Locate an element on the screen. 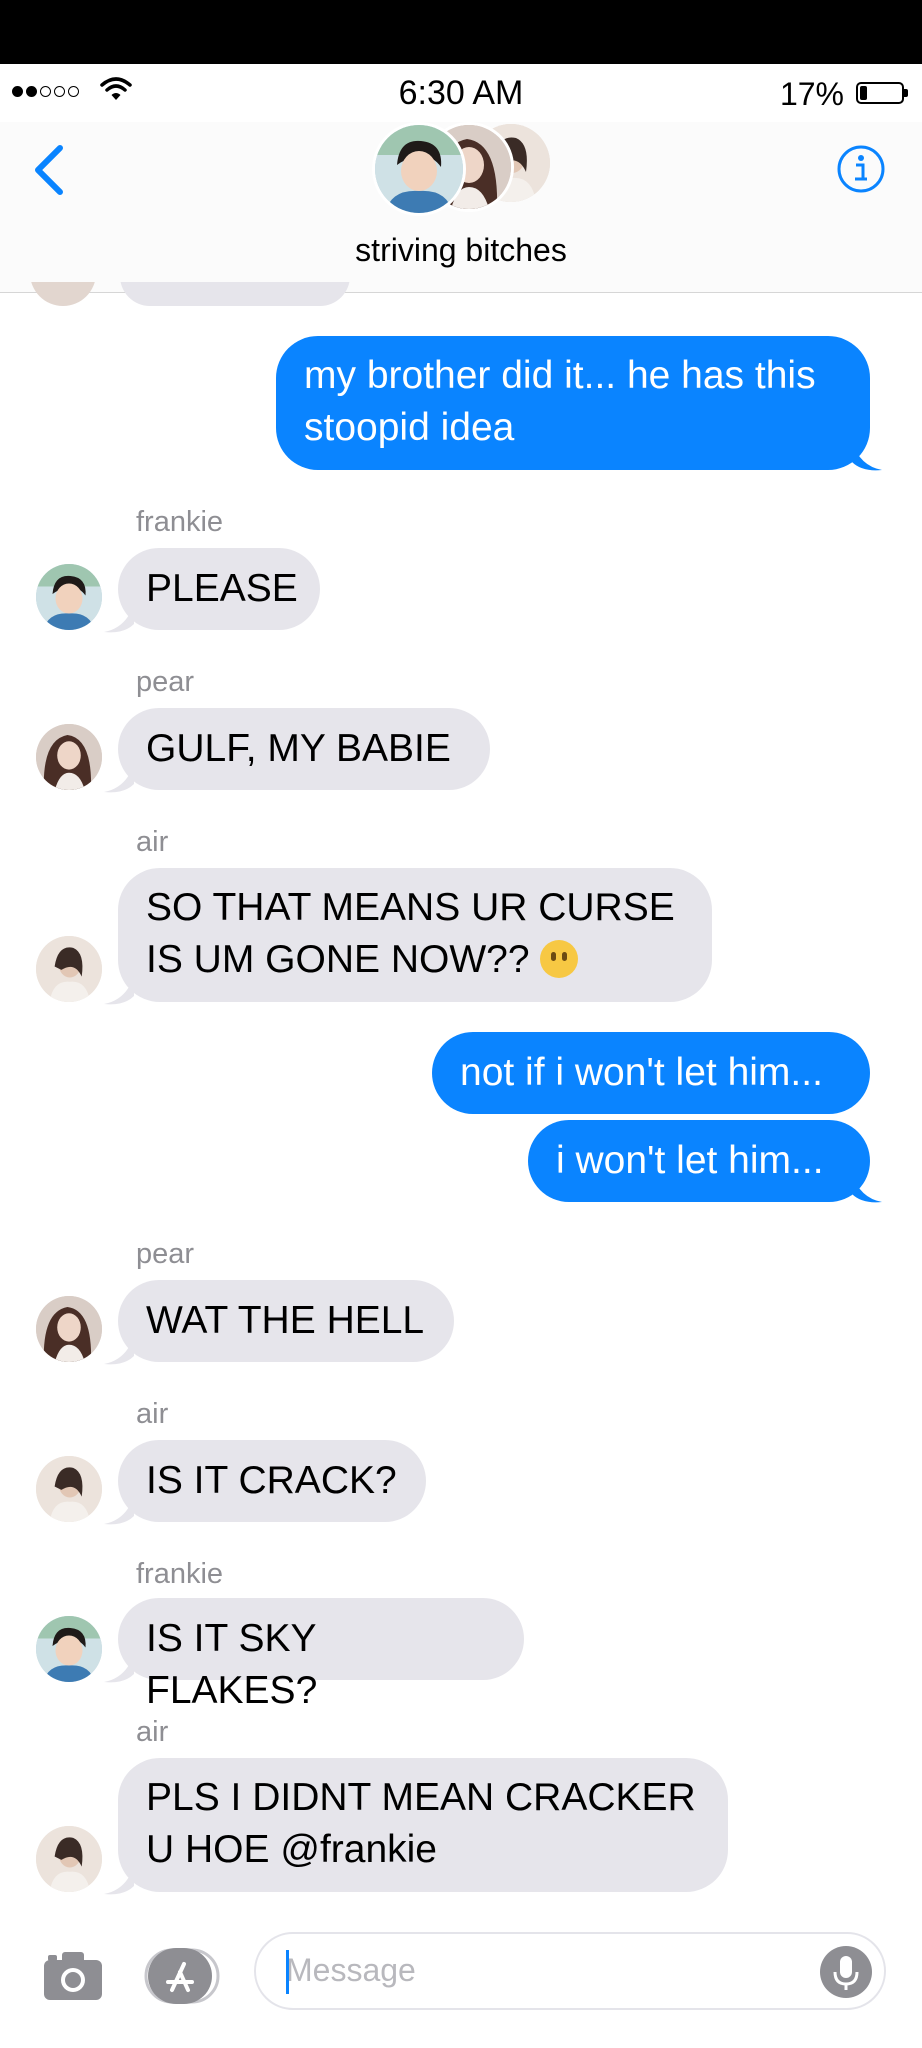  message-text: IS IT SKY FLAKES? is located at coordinates (232, 1664).